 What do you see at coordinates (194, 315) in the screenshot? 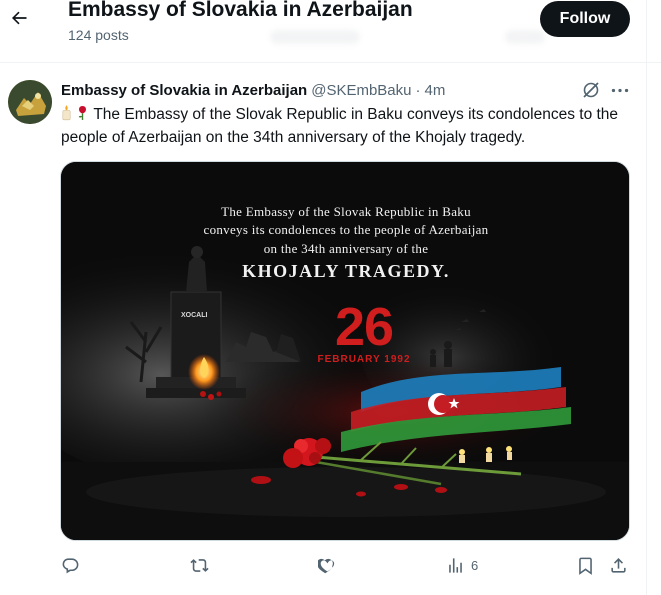
I see `monument-label: XOCALI` at bounding box center [194, 315].